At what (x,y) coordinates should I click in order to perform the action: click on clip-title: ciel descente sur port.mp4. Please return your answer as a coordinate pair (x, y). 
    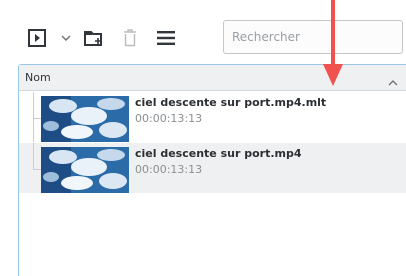
    Looking at the image, I should click on (218, 153).